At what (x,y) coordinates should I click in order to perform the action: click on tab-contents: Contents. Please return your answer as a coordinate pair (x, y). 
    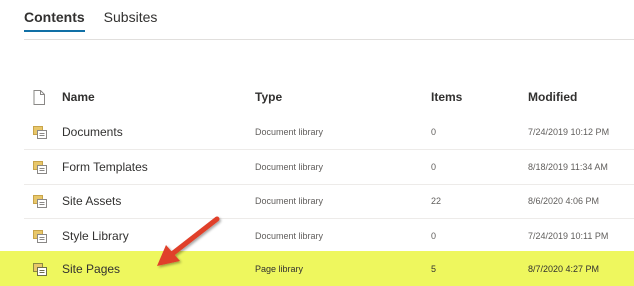
    Looking at the image, I should click on (54, 20).